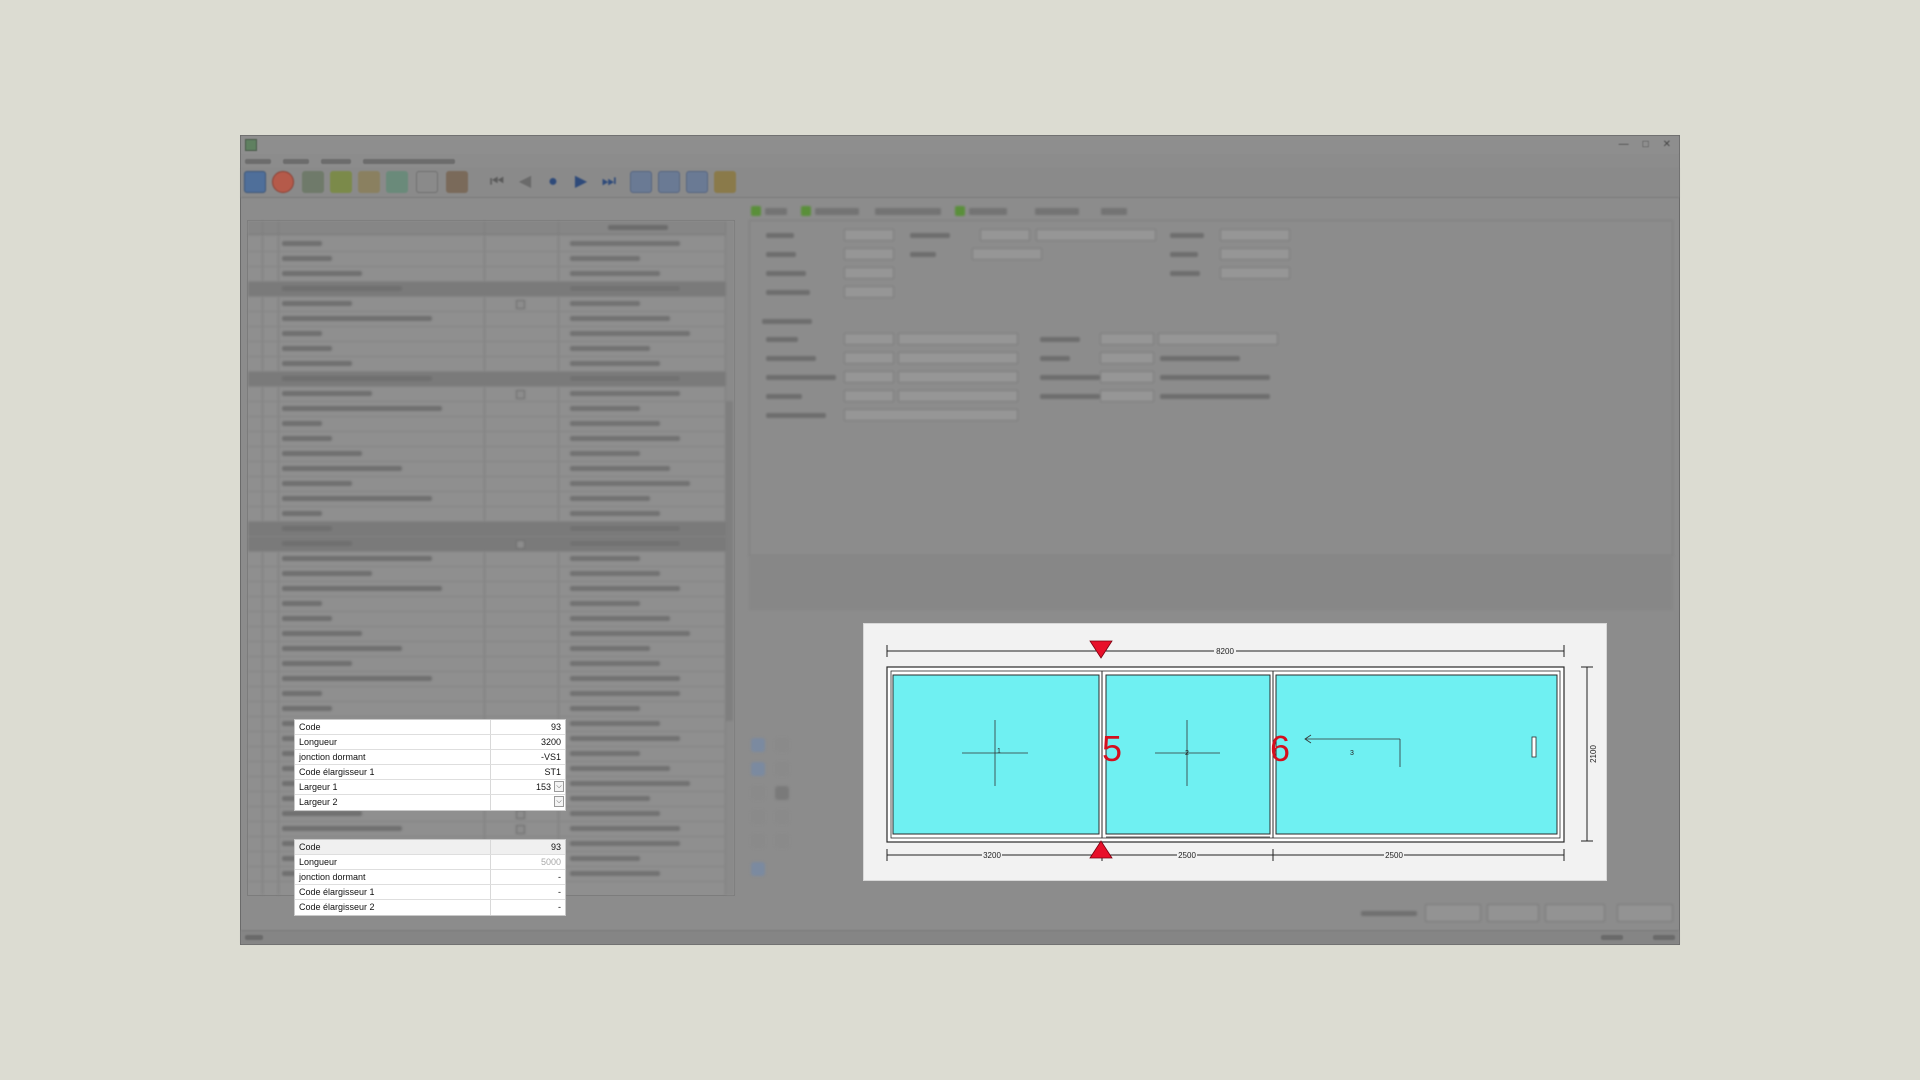 This screenshot has width=1920, height=1080. I want to click on property-row: Code 93, so click(430, 727).